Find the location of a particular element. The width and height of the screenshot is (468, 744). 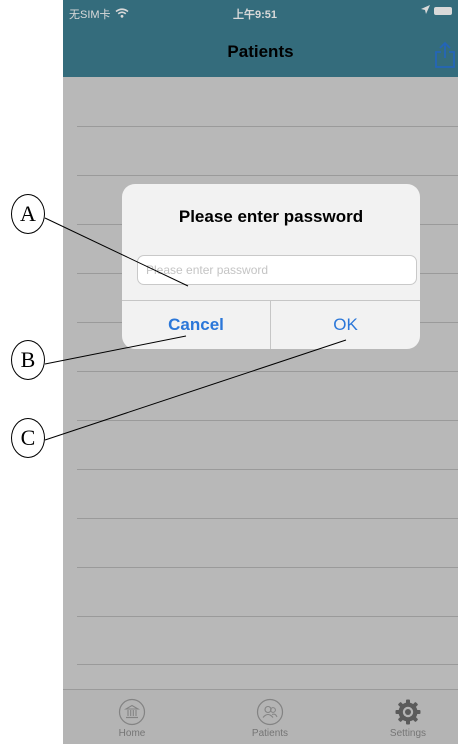

callout-a: A is located at coordinates (28, 214).